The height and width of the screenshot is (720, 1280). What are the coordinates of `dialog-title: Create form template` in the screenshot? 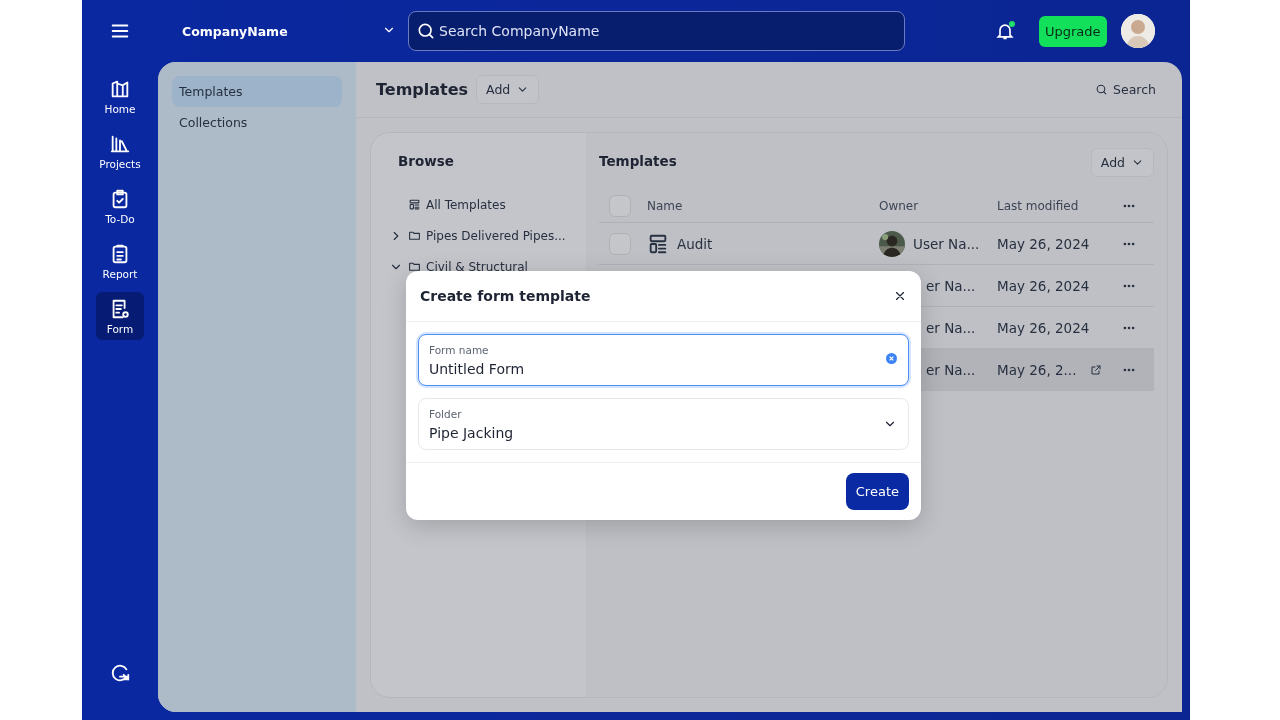 It's located at (505, 296).